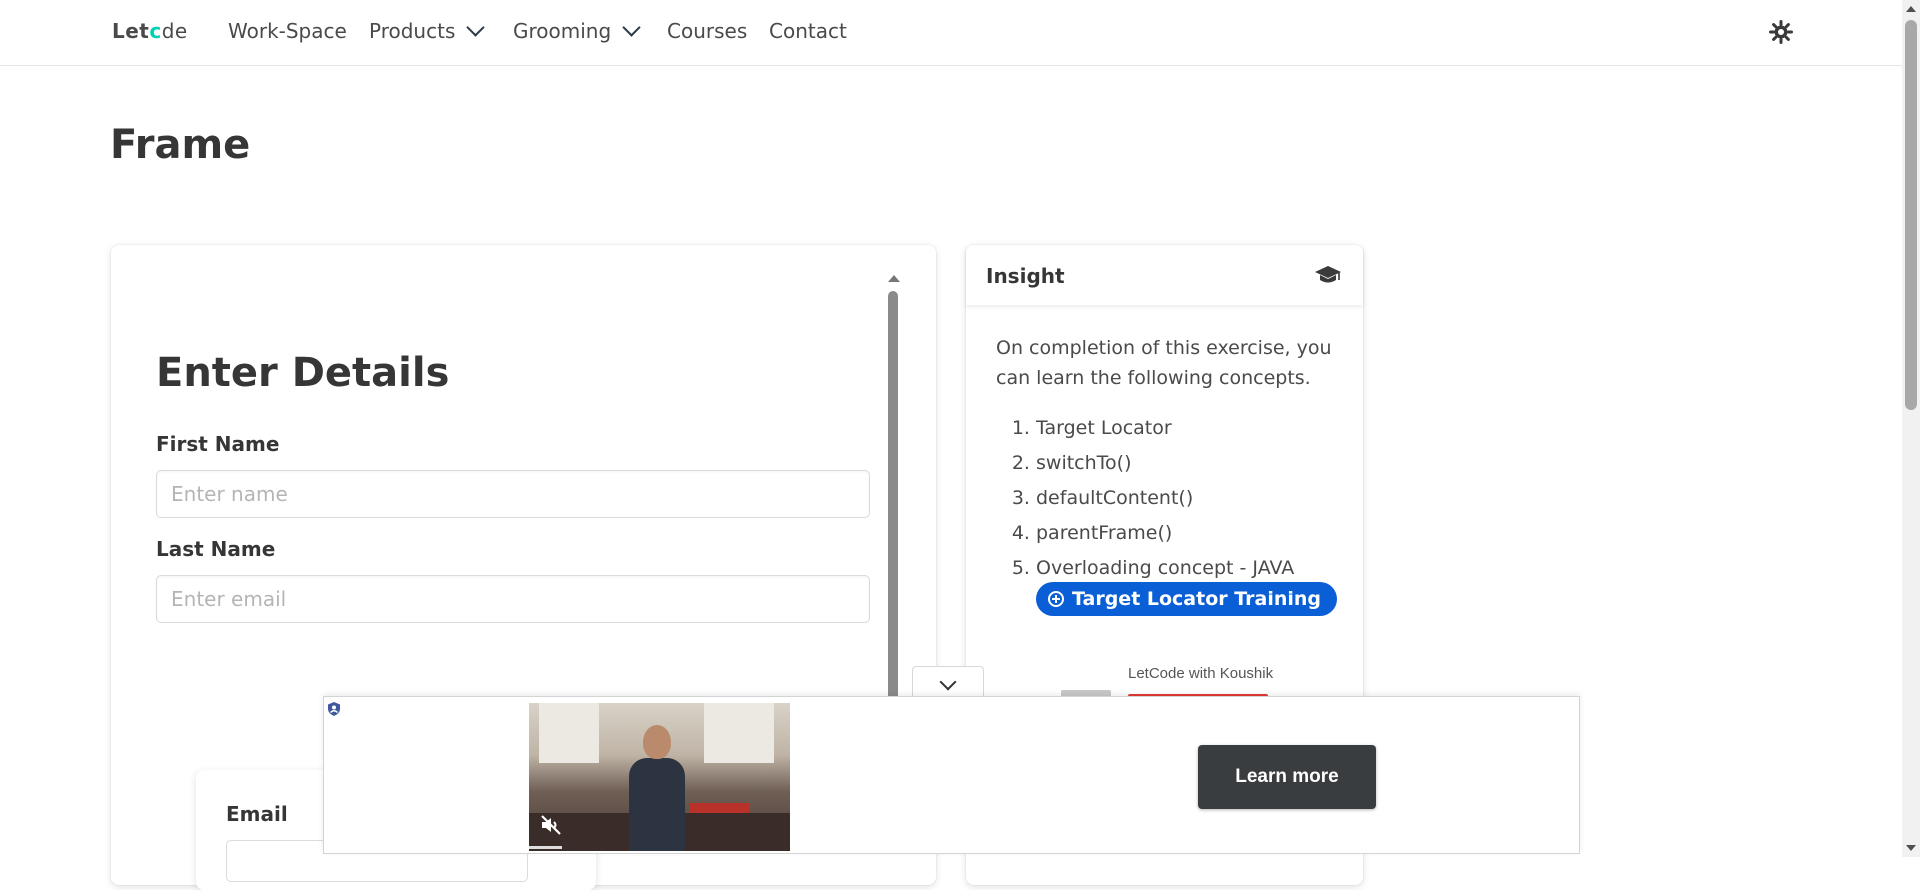 This screenshot has height=890, width=1920. What do you see at coordinates (1056, 599) in the screenshot?
I see `plus-circle-icon` at bounding box center [1056, 599].